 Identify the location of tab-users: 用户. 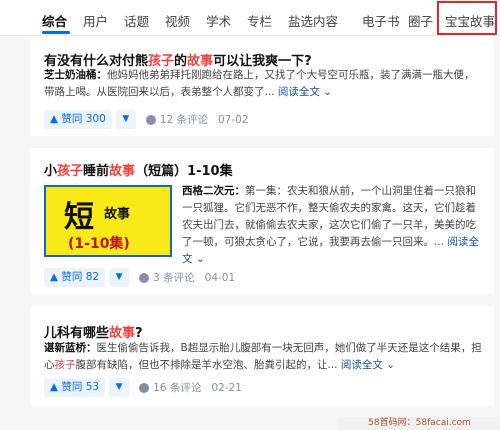
(95, 20).